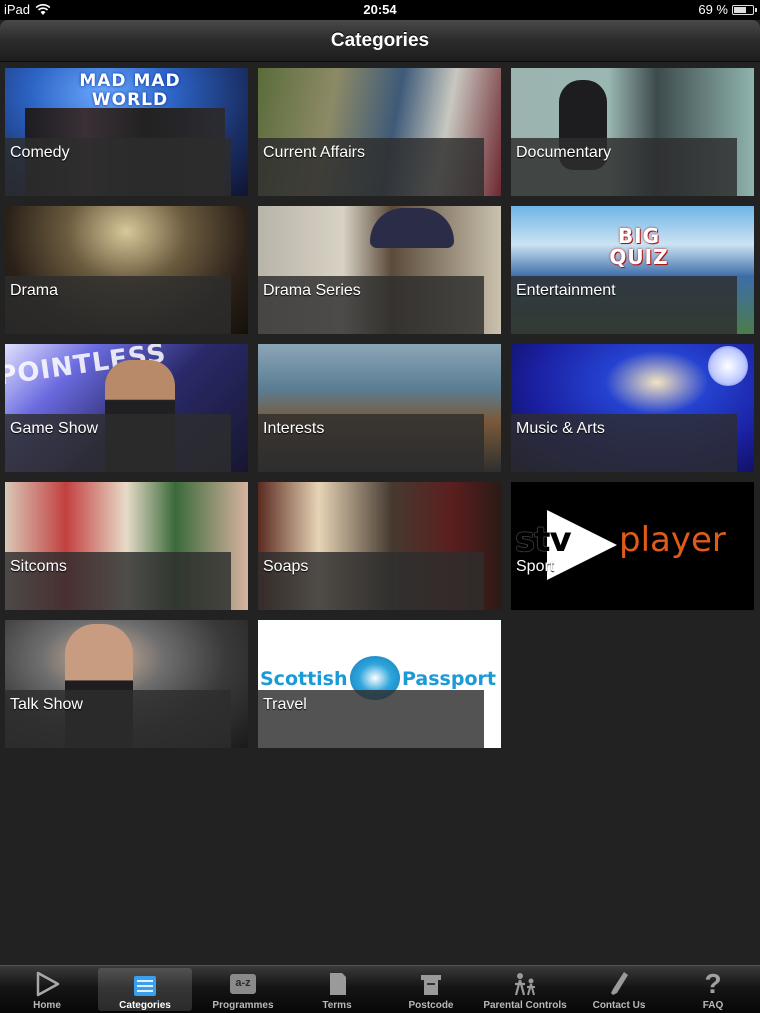  I want to click on category-tile-drama-series: Drama Series, so click(379, 270).